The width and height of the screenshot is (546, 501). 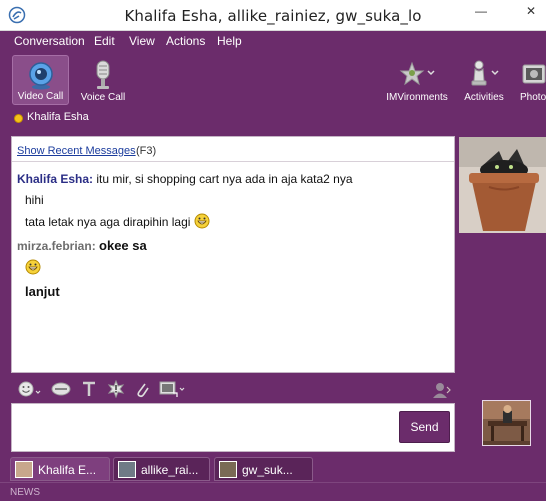 I want to click on menu-view: View, so click(x=142, y=41).